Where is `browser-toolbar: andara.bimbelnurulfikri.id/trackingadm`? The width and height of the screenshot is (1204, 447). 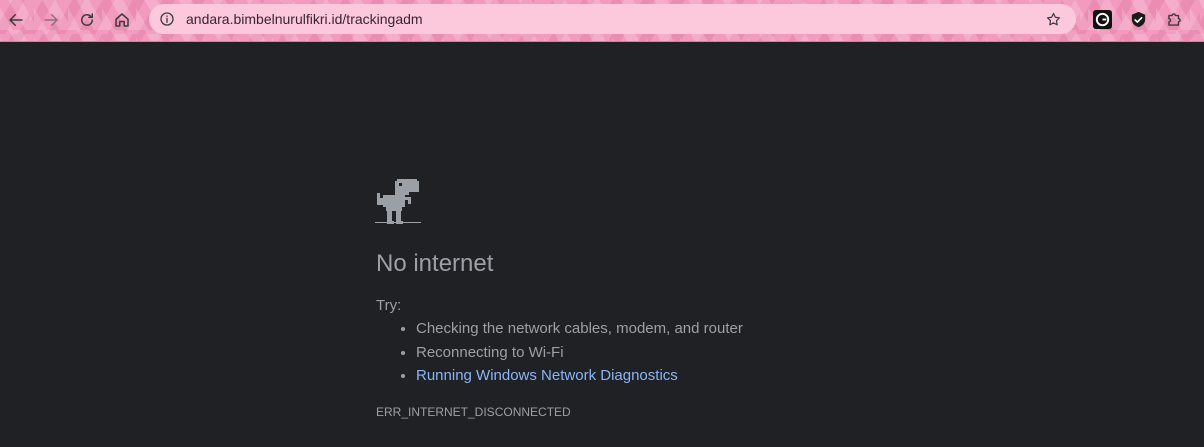 browser-toolbar: andara.bimbelnurulfikri.id/trackingadm is located at coordinates (602, 21).